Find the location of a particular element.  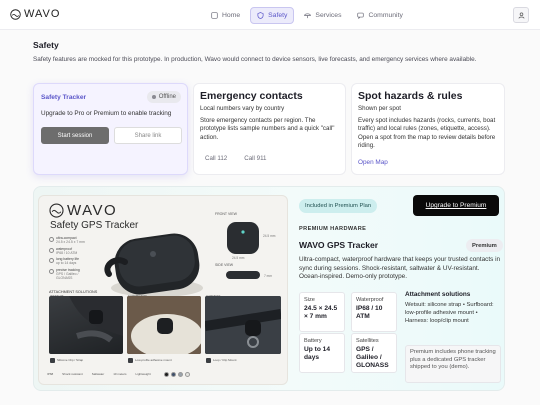

hazards-subtitle: Shown per spot is located at coordinates (379, 108).